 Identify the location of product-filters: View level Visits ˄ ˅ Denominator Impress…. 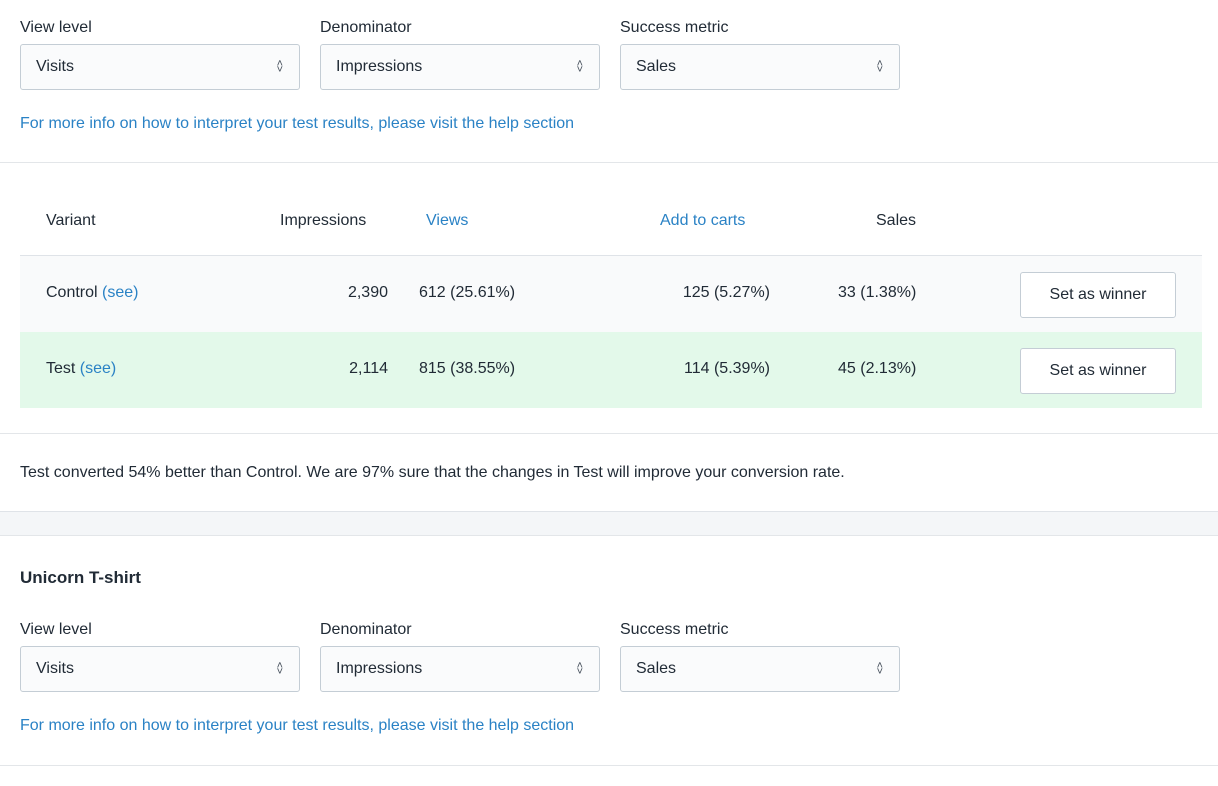
(470, 655).